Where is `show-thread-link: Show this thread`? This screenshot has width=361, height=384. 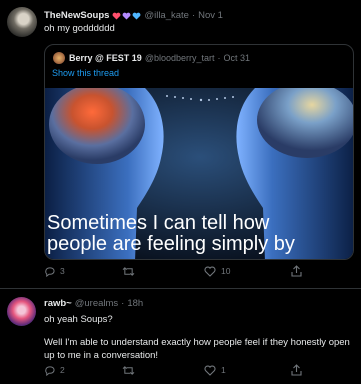
show-thread-link: Show this thread is located at coordinates (85, 73).